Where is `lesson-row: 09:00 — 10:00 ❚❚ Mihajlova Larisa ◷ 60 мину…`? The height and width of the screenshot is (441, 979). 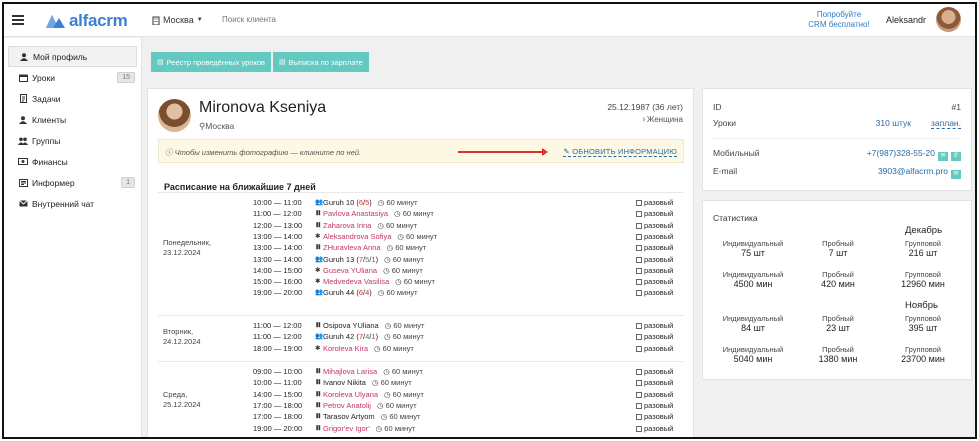
lesson-row: 09:00 — 10:00 ❚❚ Mihajlova Larisa ◷ 60 мину… is located at coordinates (468, 371).